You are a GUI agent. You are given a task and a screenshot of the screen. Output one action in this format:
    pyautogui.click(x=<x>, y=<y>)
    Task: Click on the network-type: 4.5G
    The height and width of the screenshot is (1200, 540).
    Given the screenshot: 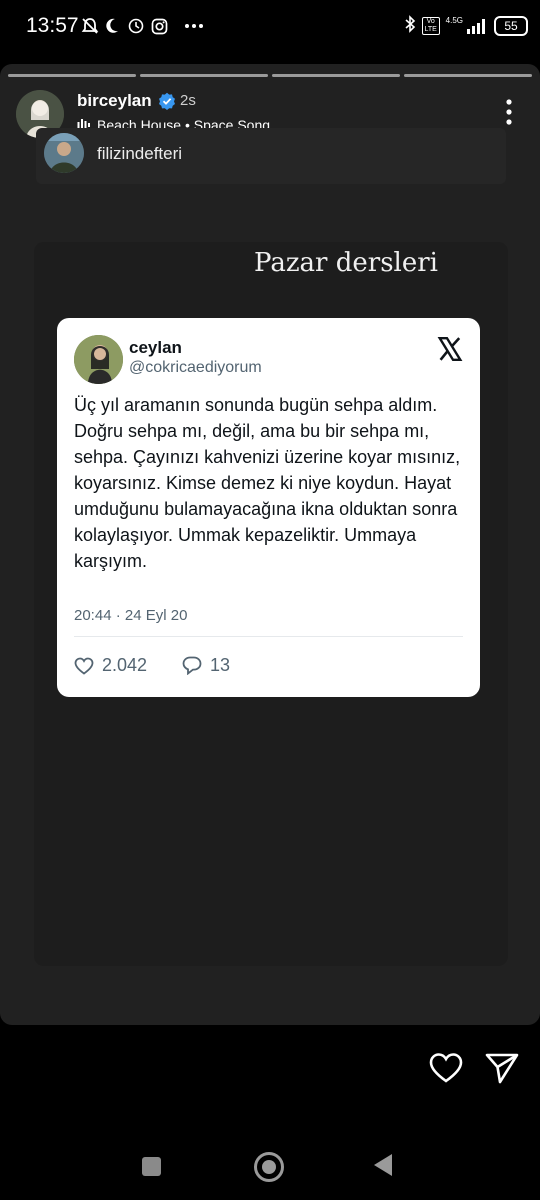 What is the action you would take?
    pyautogui.click(x=454, y=20)
    